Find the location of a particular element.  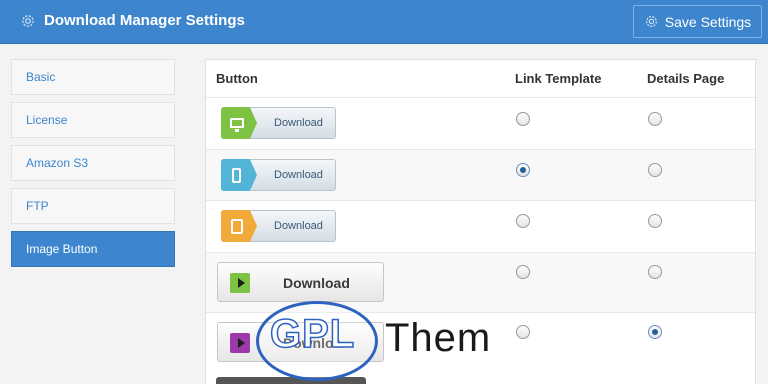

sidebar-item-license: License is located at coordinates (93, 120).